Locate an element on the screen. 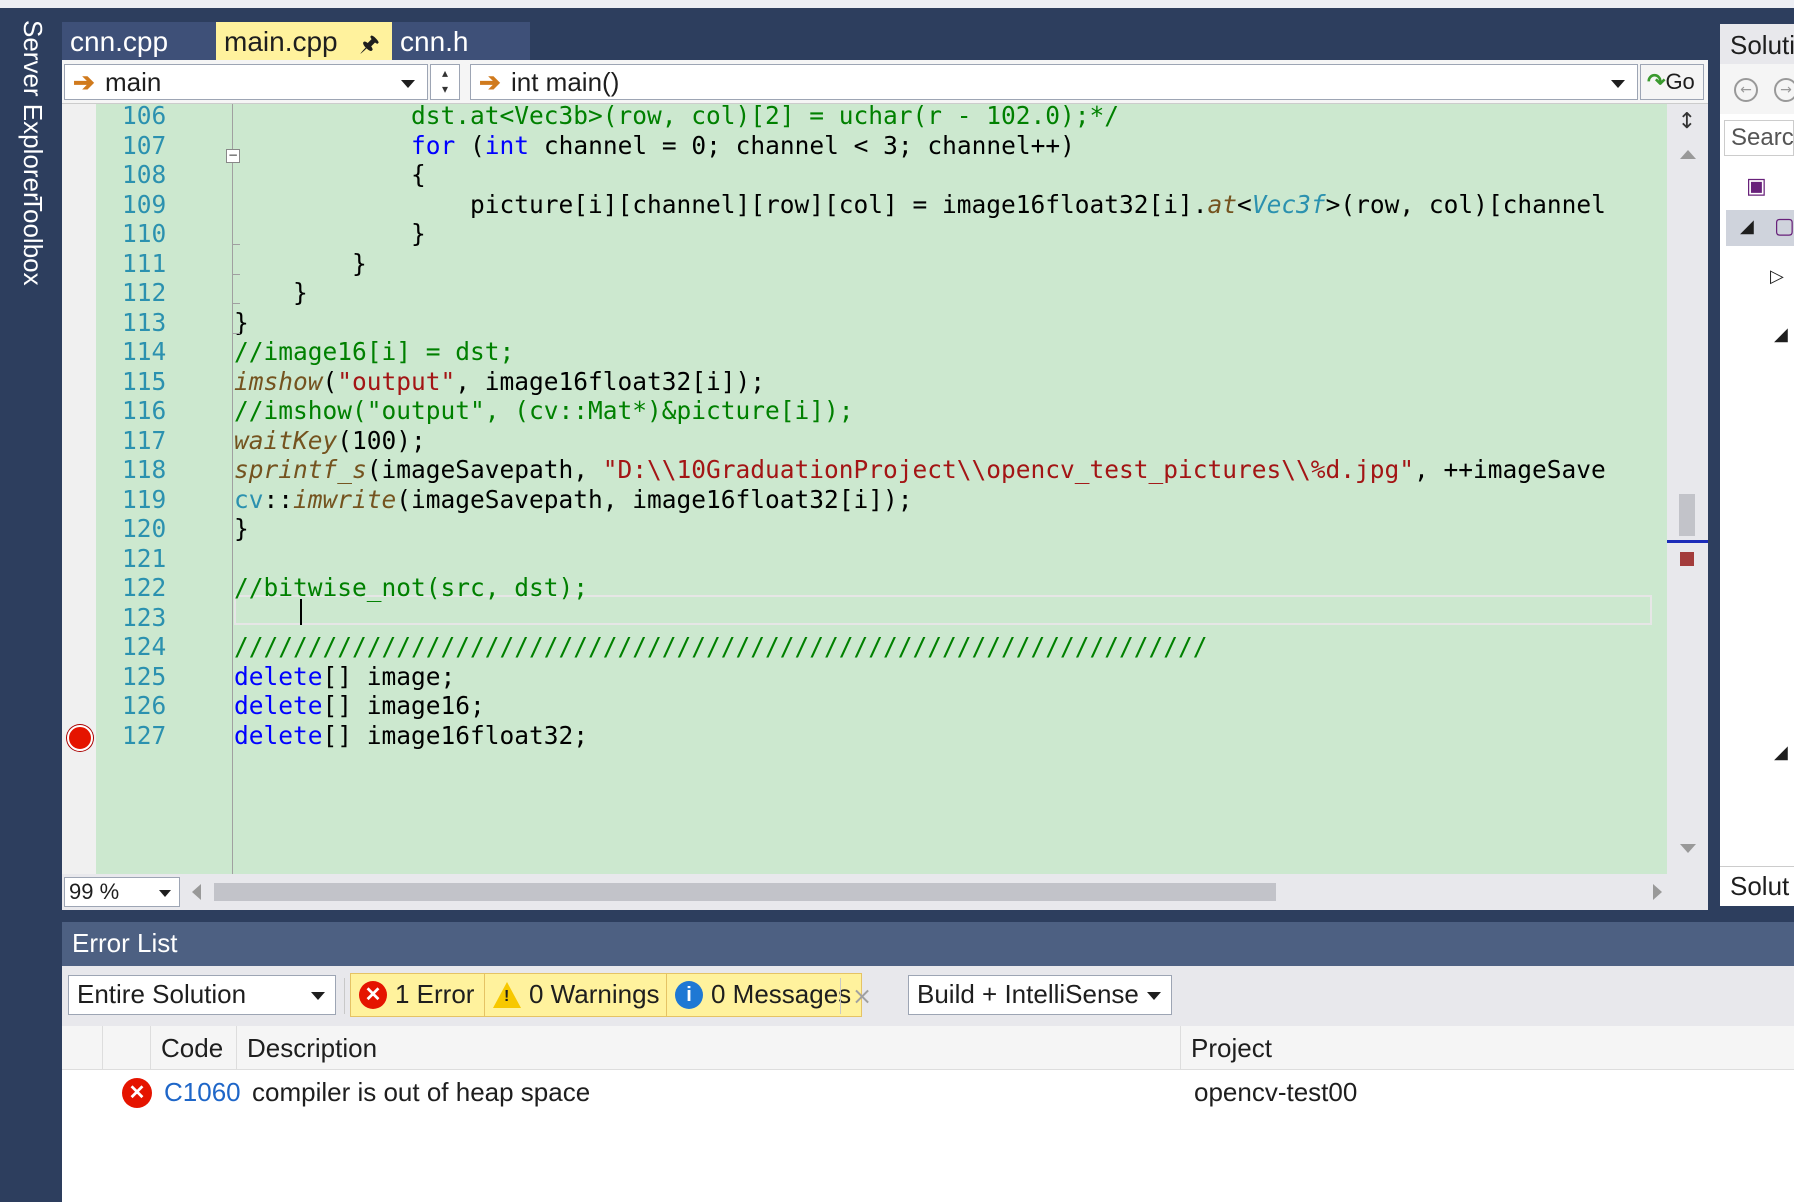  vertical-scrollbar: ↕ is located at coordinates (1687, 489).